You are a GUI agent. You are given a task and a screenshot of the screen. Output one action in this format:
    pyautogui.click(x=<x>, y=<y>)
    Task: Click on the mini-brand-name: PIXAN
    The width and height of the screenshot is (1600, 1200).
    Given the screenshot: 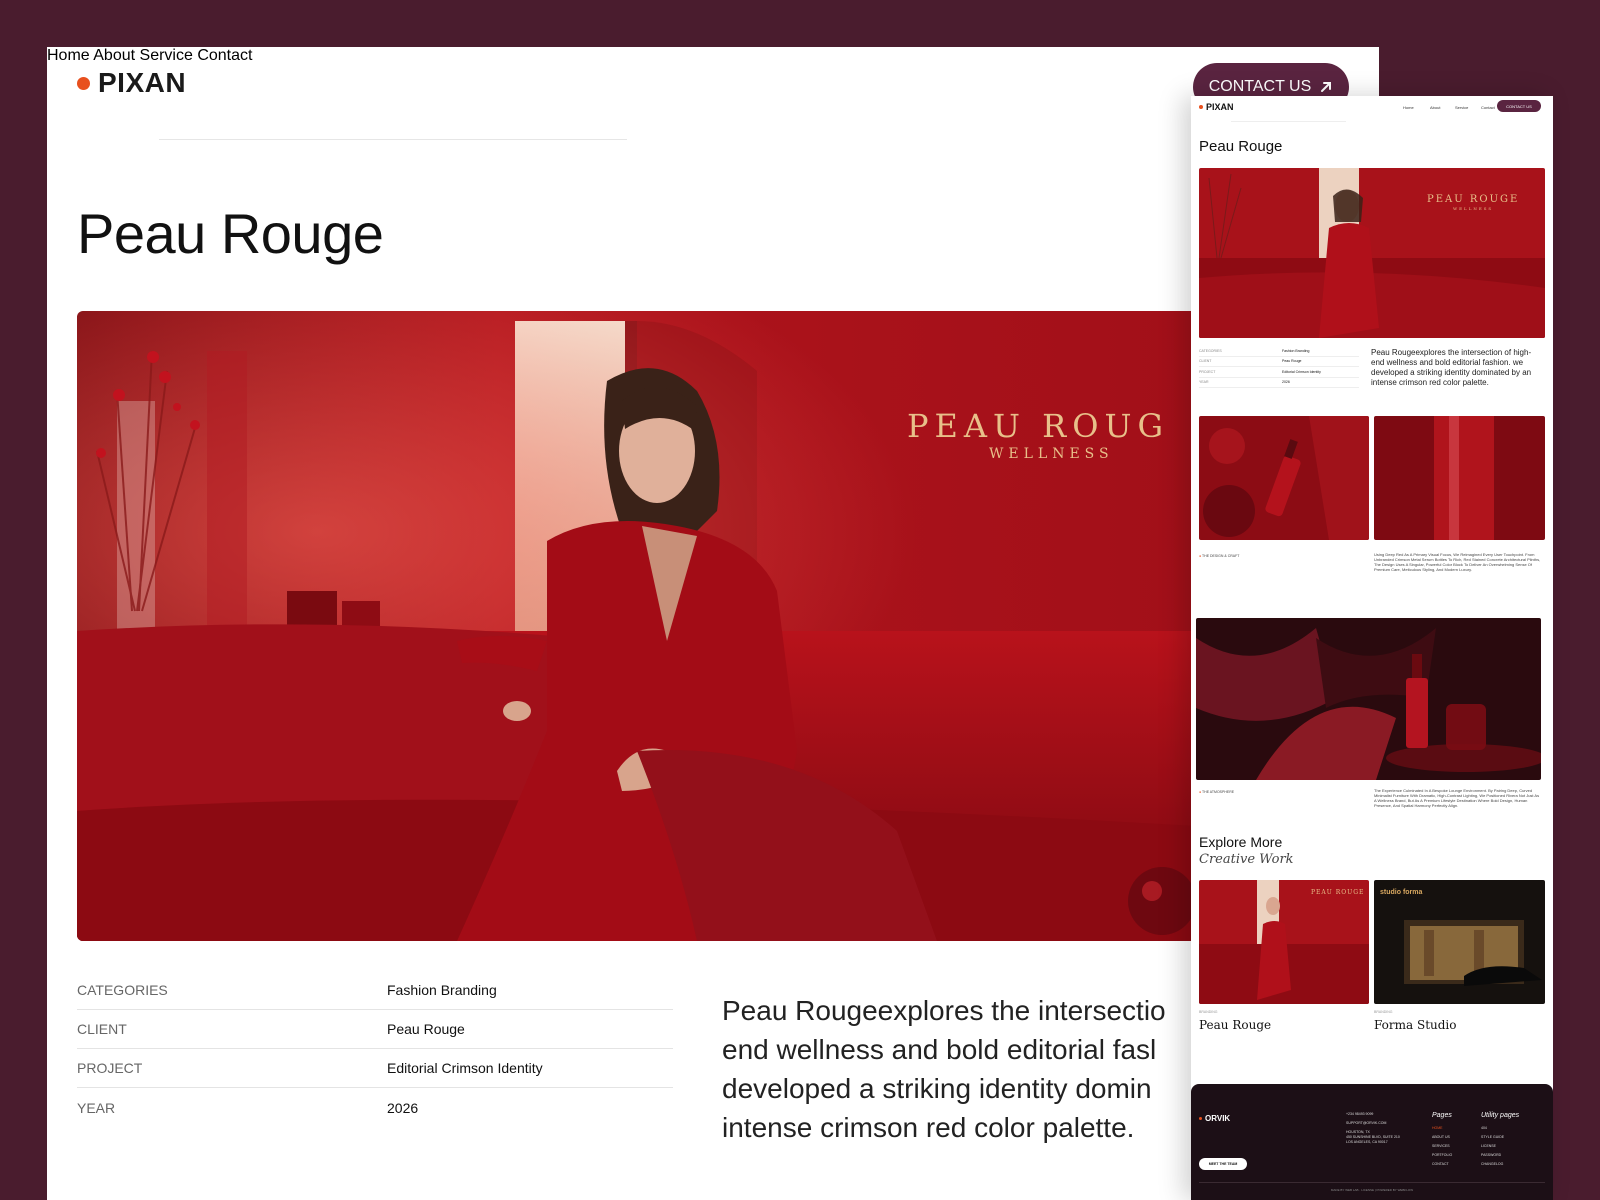 What is the action you would take?
    pyautogui.click(x=1220, y=107)
    